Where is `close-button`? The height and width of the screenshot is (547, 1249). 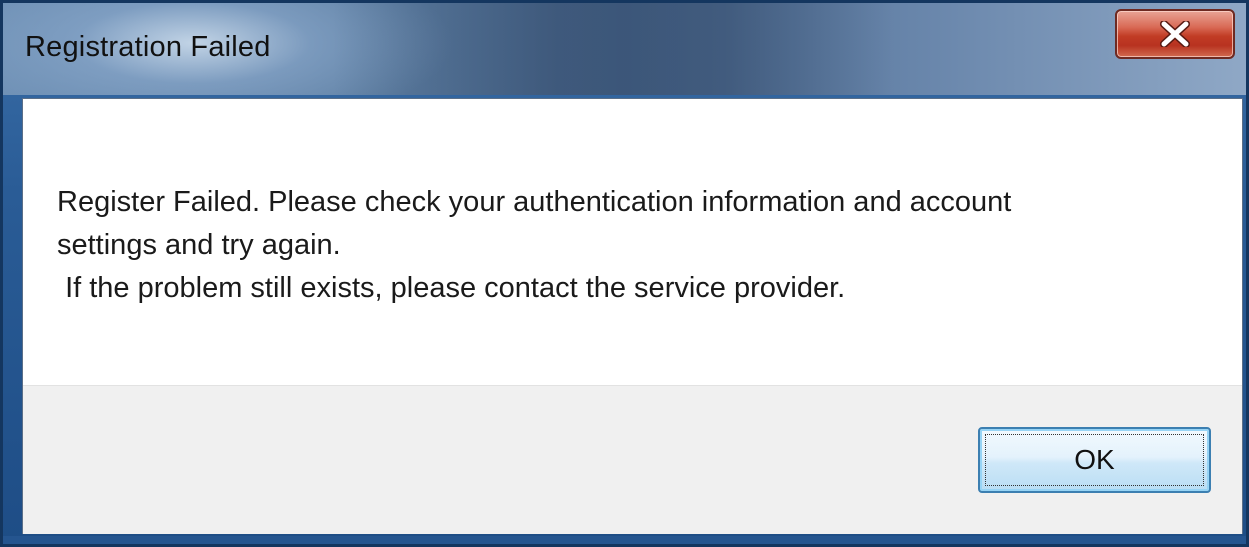 close-button is located at coordinates (1175, 34).